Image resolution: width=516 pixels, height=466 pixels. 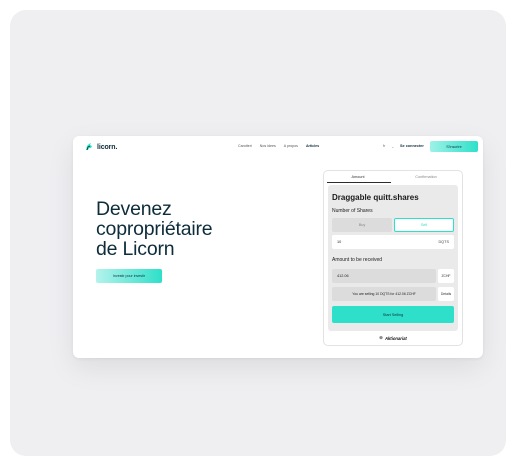 I want to click on signup-button: S'inscrire, so click(x=454, y=146).